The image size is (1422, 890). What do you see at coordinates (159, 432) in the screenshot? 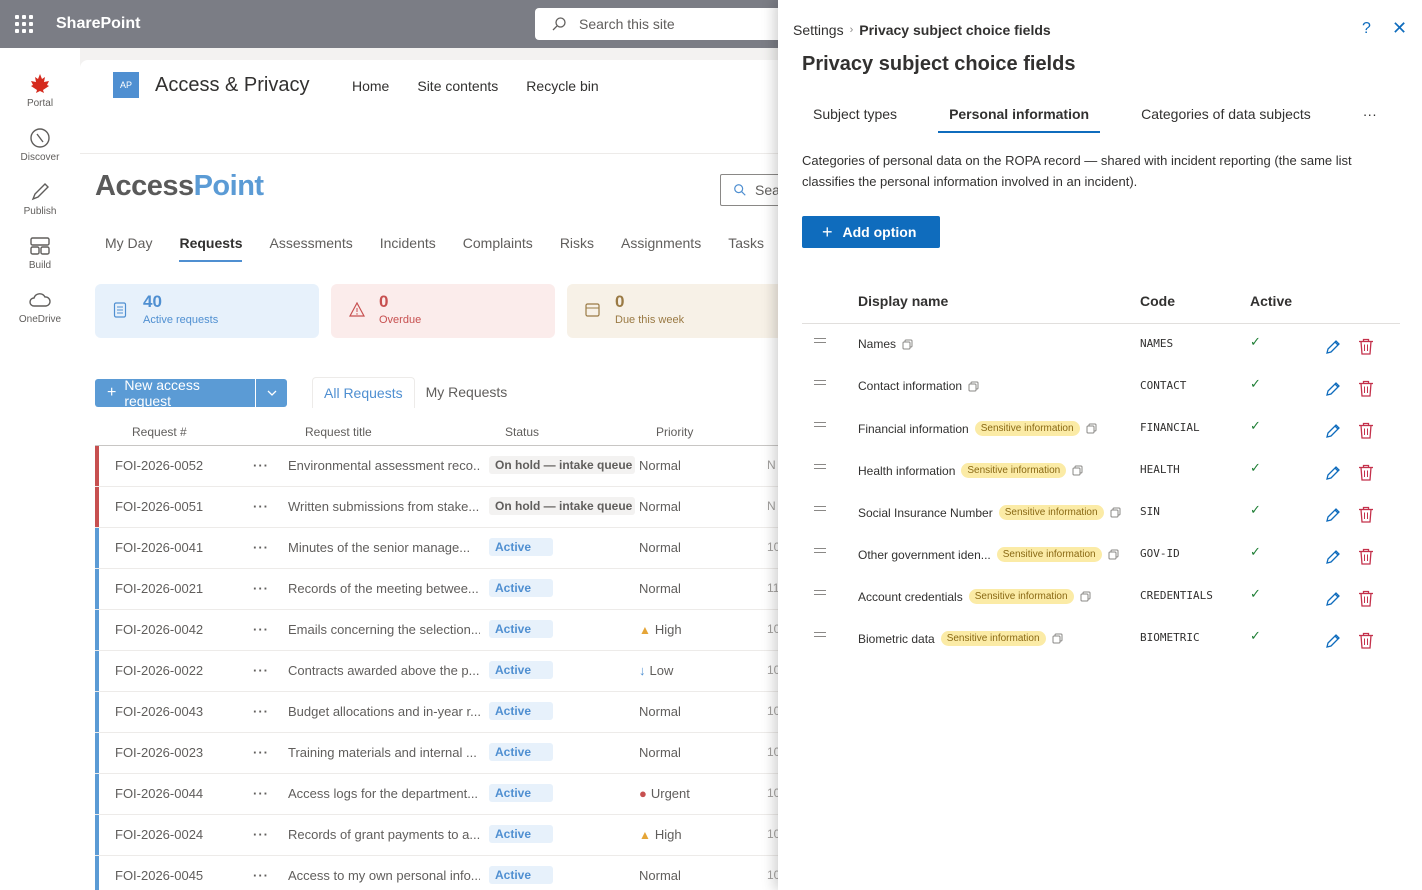
I see `col-request-number: Request #` at bounding box center [159, 432].